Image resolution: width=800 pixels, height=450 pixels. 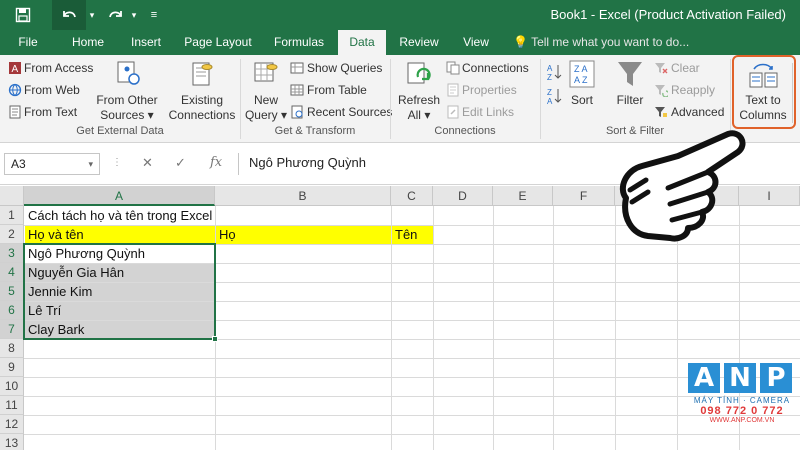 What do you see at coordinates (134, 15) in the screenshot?
I see `redo-dropdown-icon: ▾` at bounding box center [134, 15].